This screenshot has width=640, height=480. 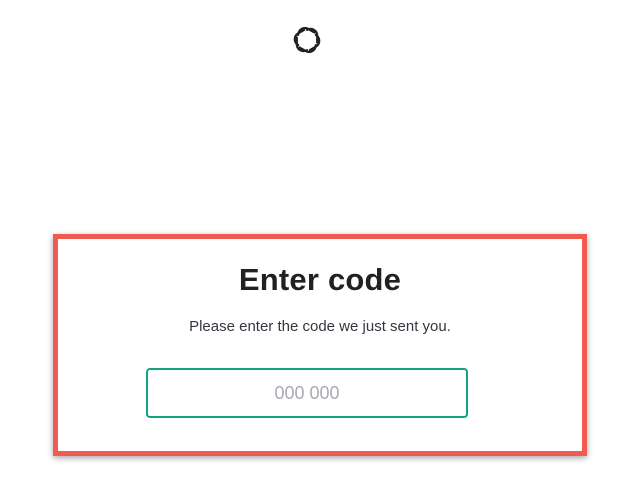 What do you see at coordinates (307, 393) in the screenshot?
I see `code-input` at bounding box center [307, 393].